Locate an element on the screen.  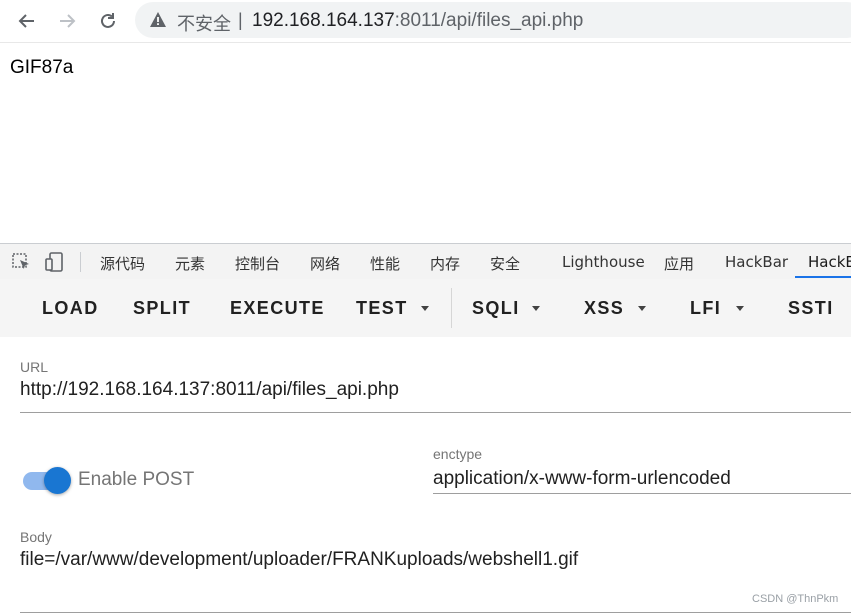
forward-arrow-icon is located at coordinates (68, 21).